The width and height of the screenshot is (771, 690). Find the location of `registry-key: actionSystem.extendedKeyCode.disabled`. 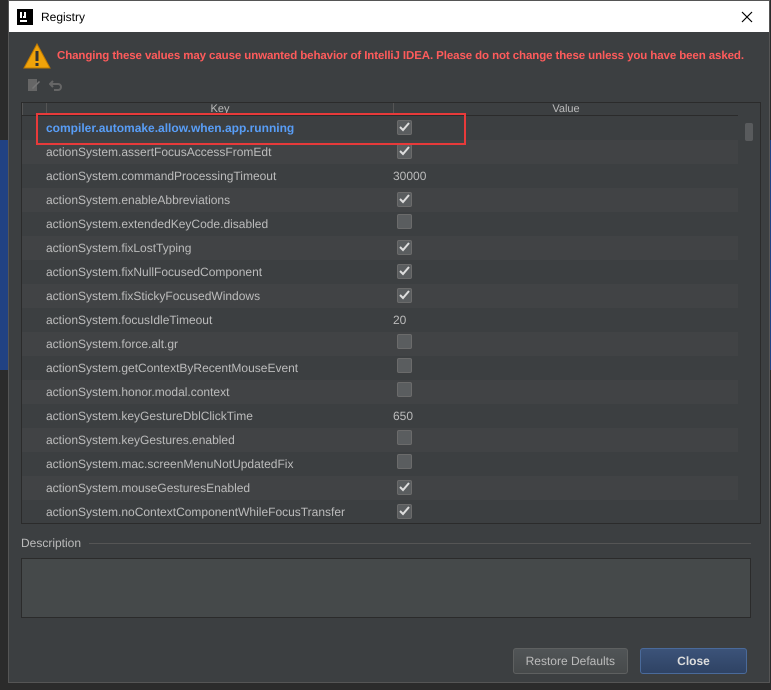

registry-key: actionSystem.extendedKeyCode.disabled is located at coordinates (207, 224).